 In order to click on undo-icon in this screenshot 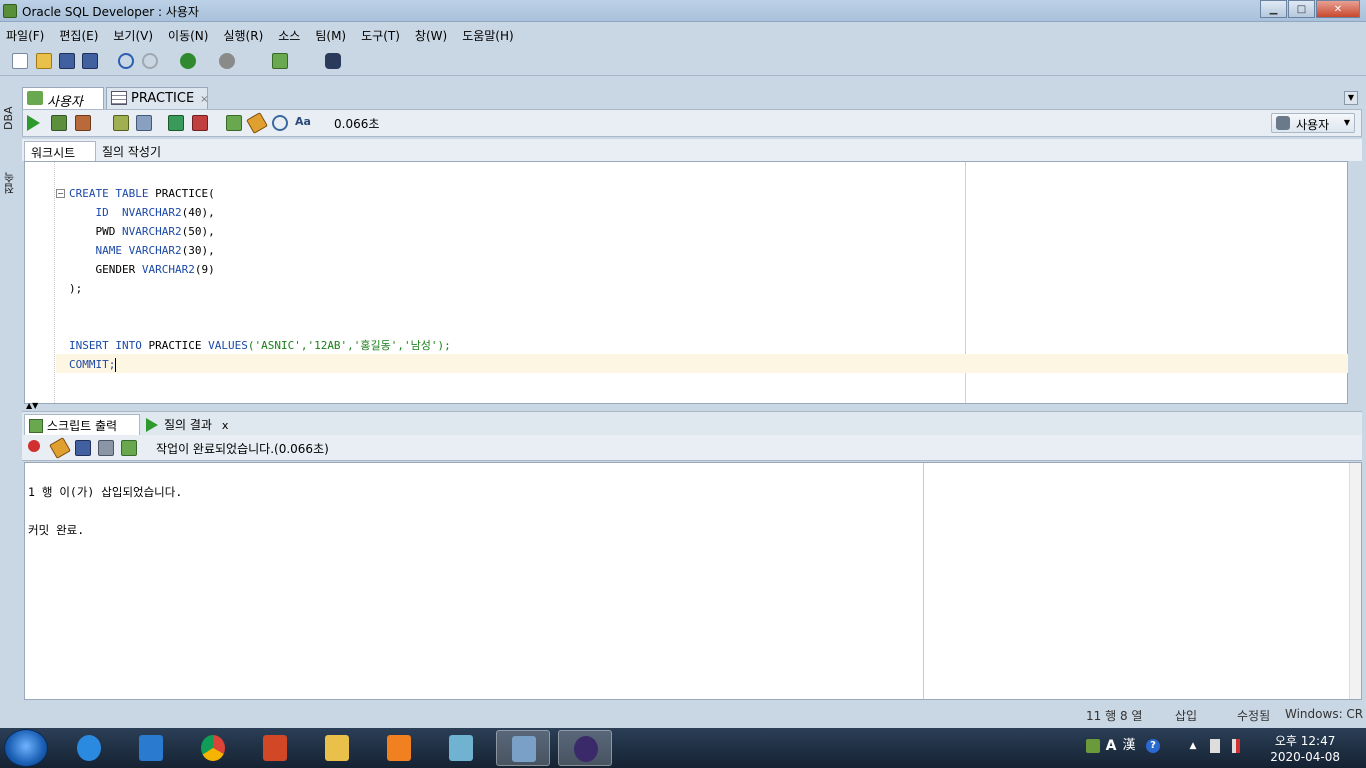, I will do `click(126, 61)`.